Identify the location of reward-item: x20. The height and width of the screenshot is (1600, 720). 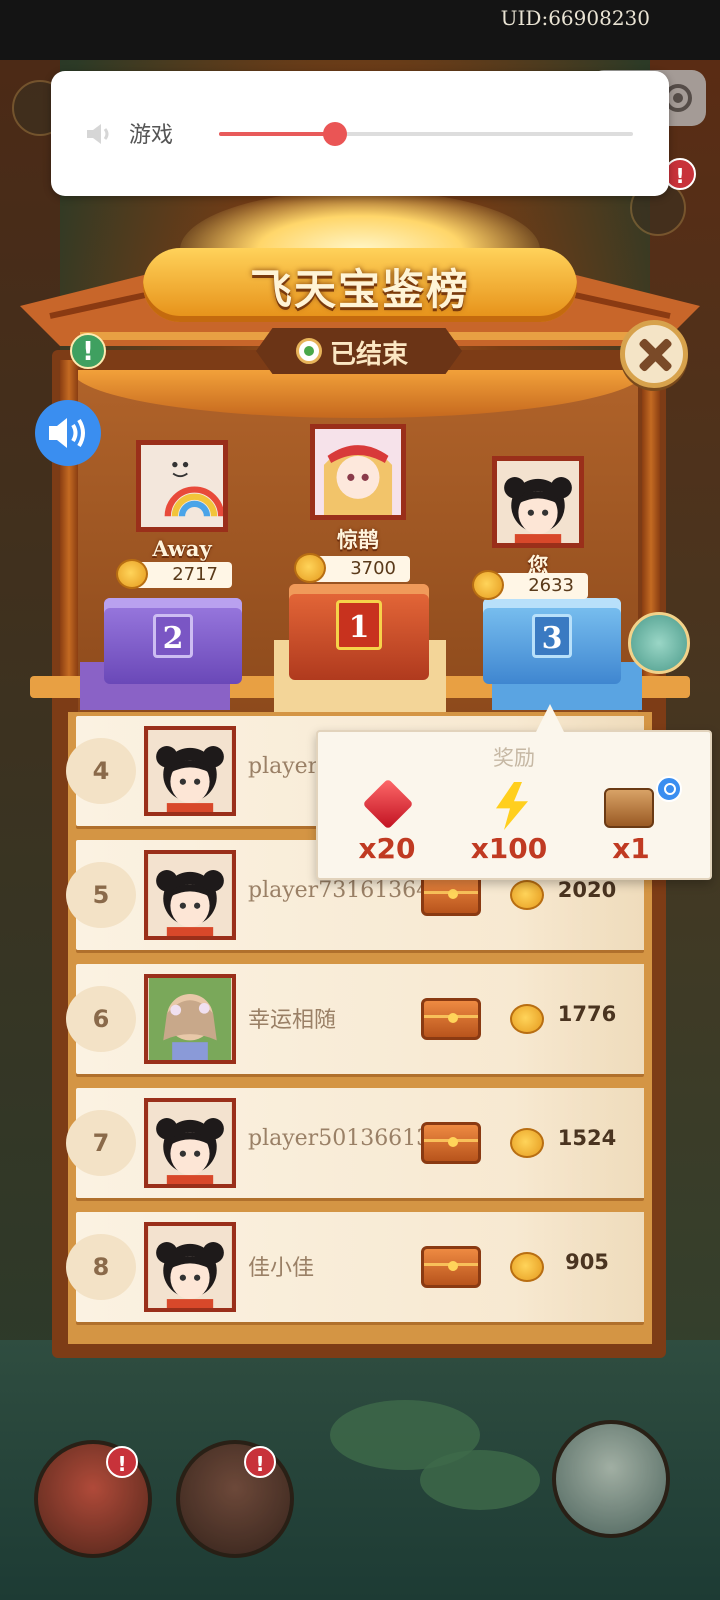
(387, 825).